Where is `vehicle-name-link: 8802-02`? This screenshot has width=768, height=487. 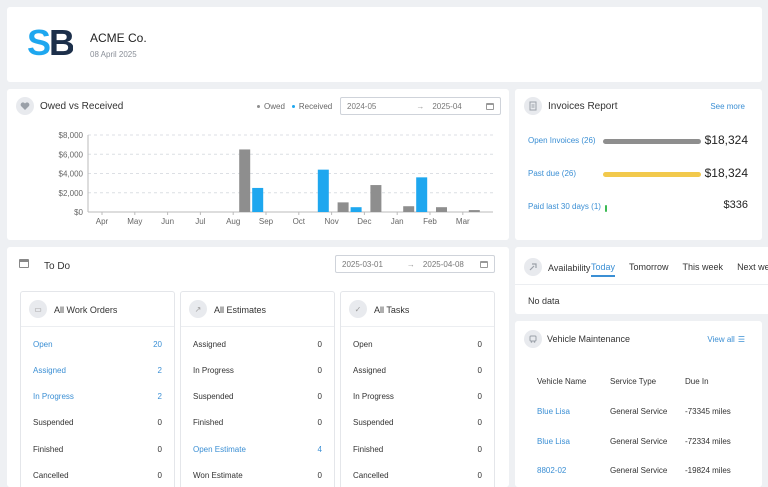
vehicle-name-link: 8802-02 is located at coordinates (551, 470).